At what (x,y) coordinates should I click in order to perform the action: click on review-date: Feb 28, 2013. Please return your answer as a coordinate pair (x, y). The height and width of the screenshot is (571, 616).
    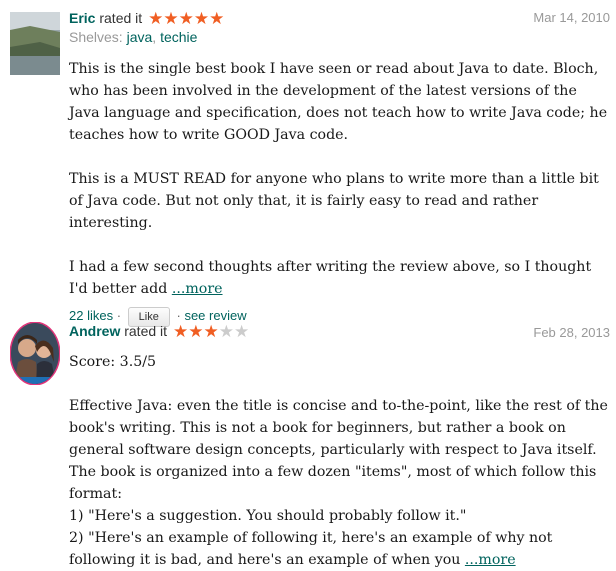
    Looking at the image, I should click on (571, 332).